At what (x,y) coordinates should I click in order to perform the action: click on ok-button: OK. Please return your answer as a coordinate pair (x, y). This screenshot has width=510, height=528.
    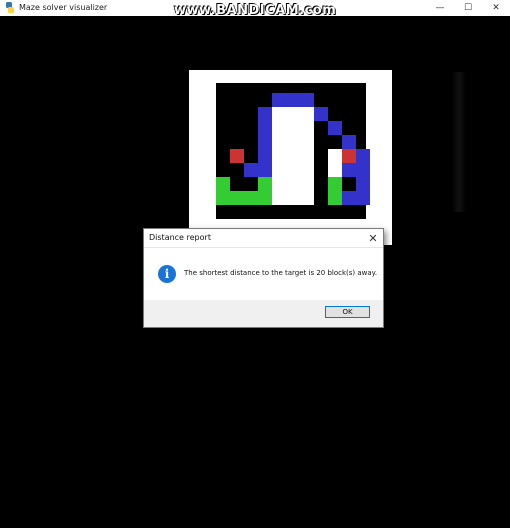
    Looking at the image, I should click on (347, 312).